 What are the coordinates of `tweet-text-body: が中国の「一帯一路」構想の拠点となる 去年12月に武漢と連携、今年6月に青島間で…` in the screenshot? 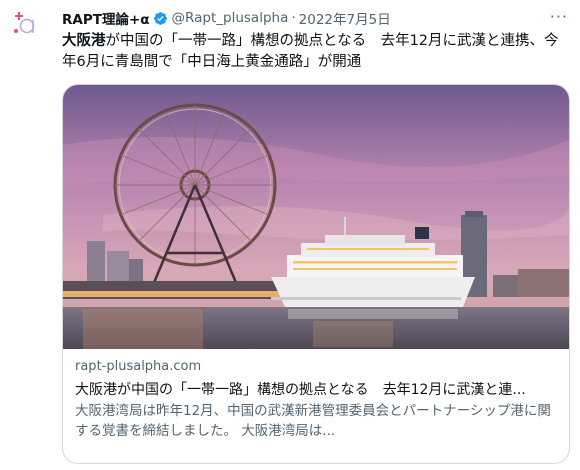 It's located at (310, 51).